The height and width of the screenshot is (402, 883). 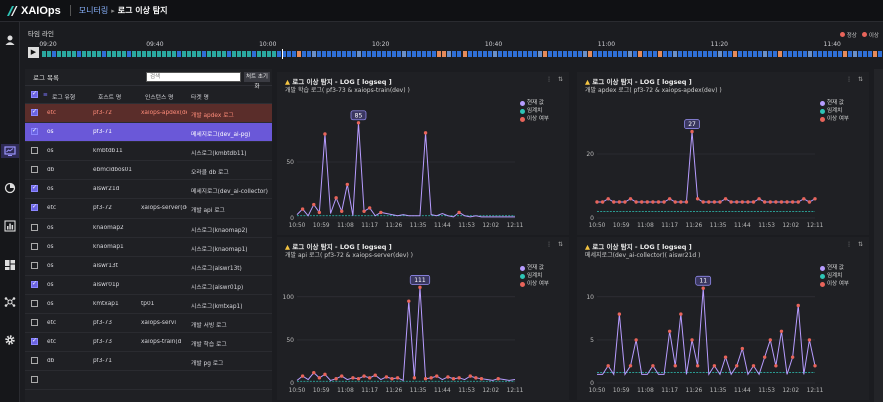 I want to click on card-menu-icon: ⋮ ⇅, so click(x=855, y=244).